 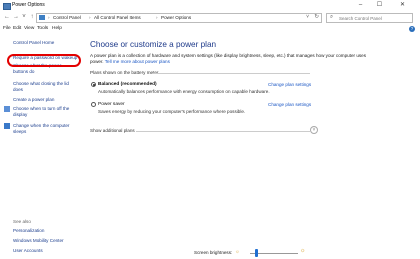 What do you see at coordinates (57, 28) in the screenshot?
I see `menu-help: Help` at bounding box center [57, 28].